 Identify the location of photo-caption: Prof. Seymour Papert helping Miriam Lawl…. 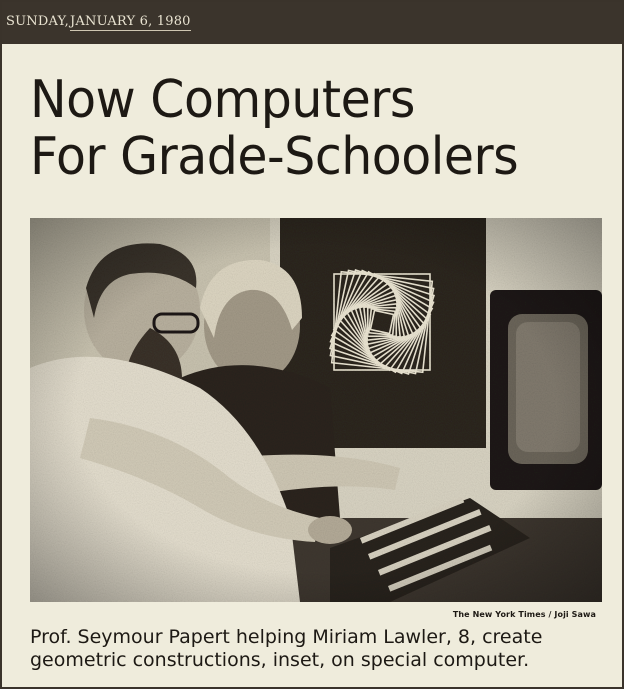
(320, 649).